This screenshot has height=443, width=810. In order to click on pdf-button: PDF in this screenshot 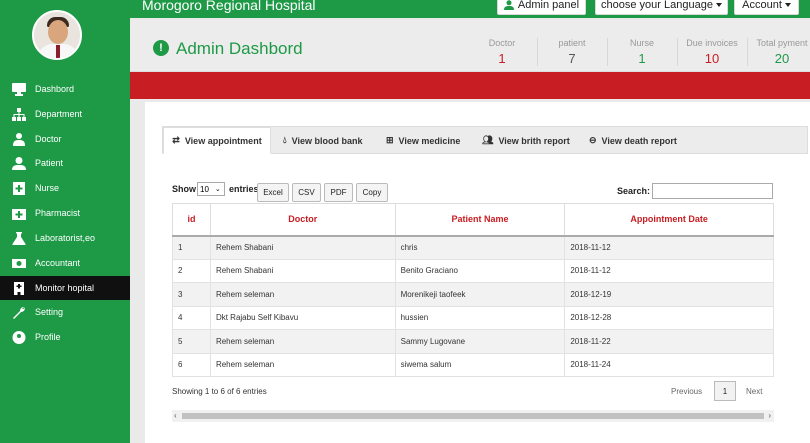, I will do `click(338, 192)`.